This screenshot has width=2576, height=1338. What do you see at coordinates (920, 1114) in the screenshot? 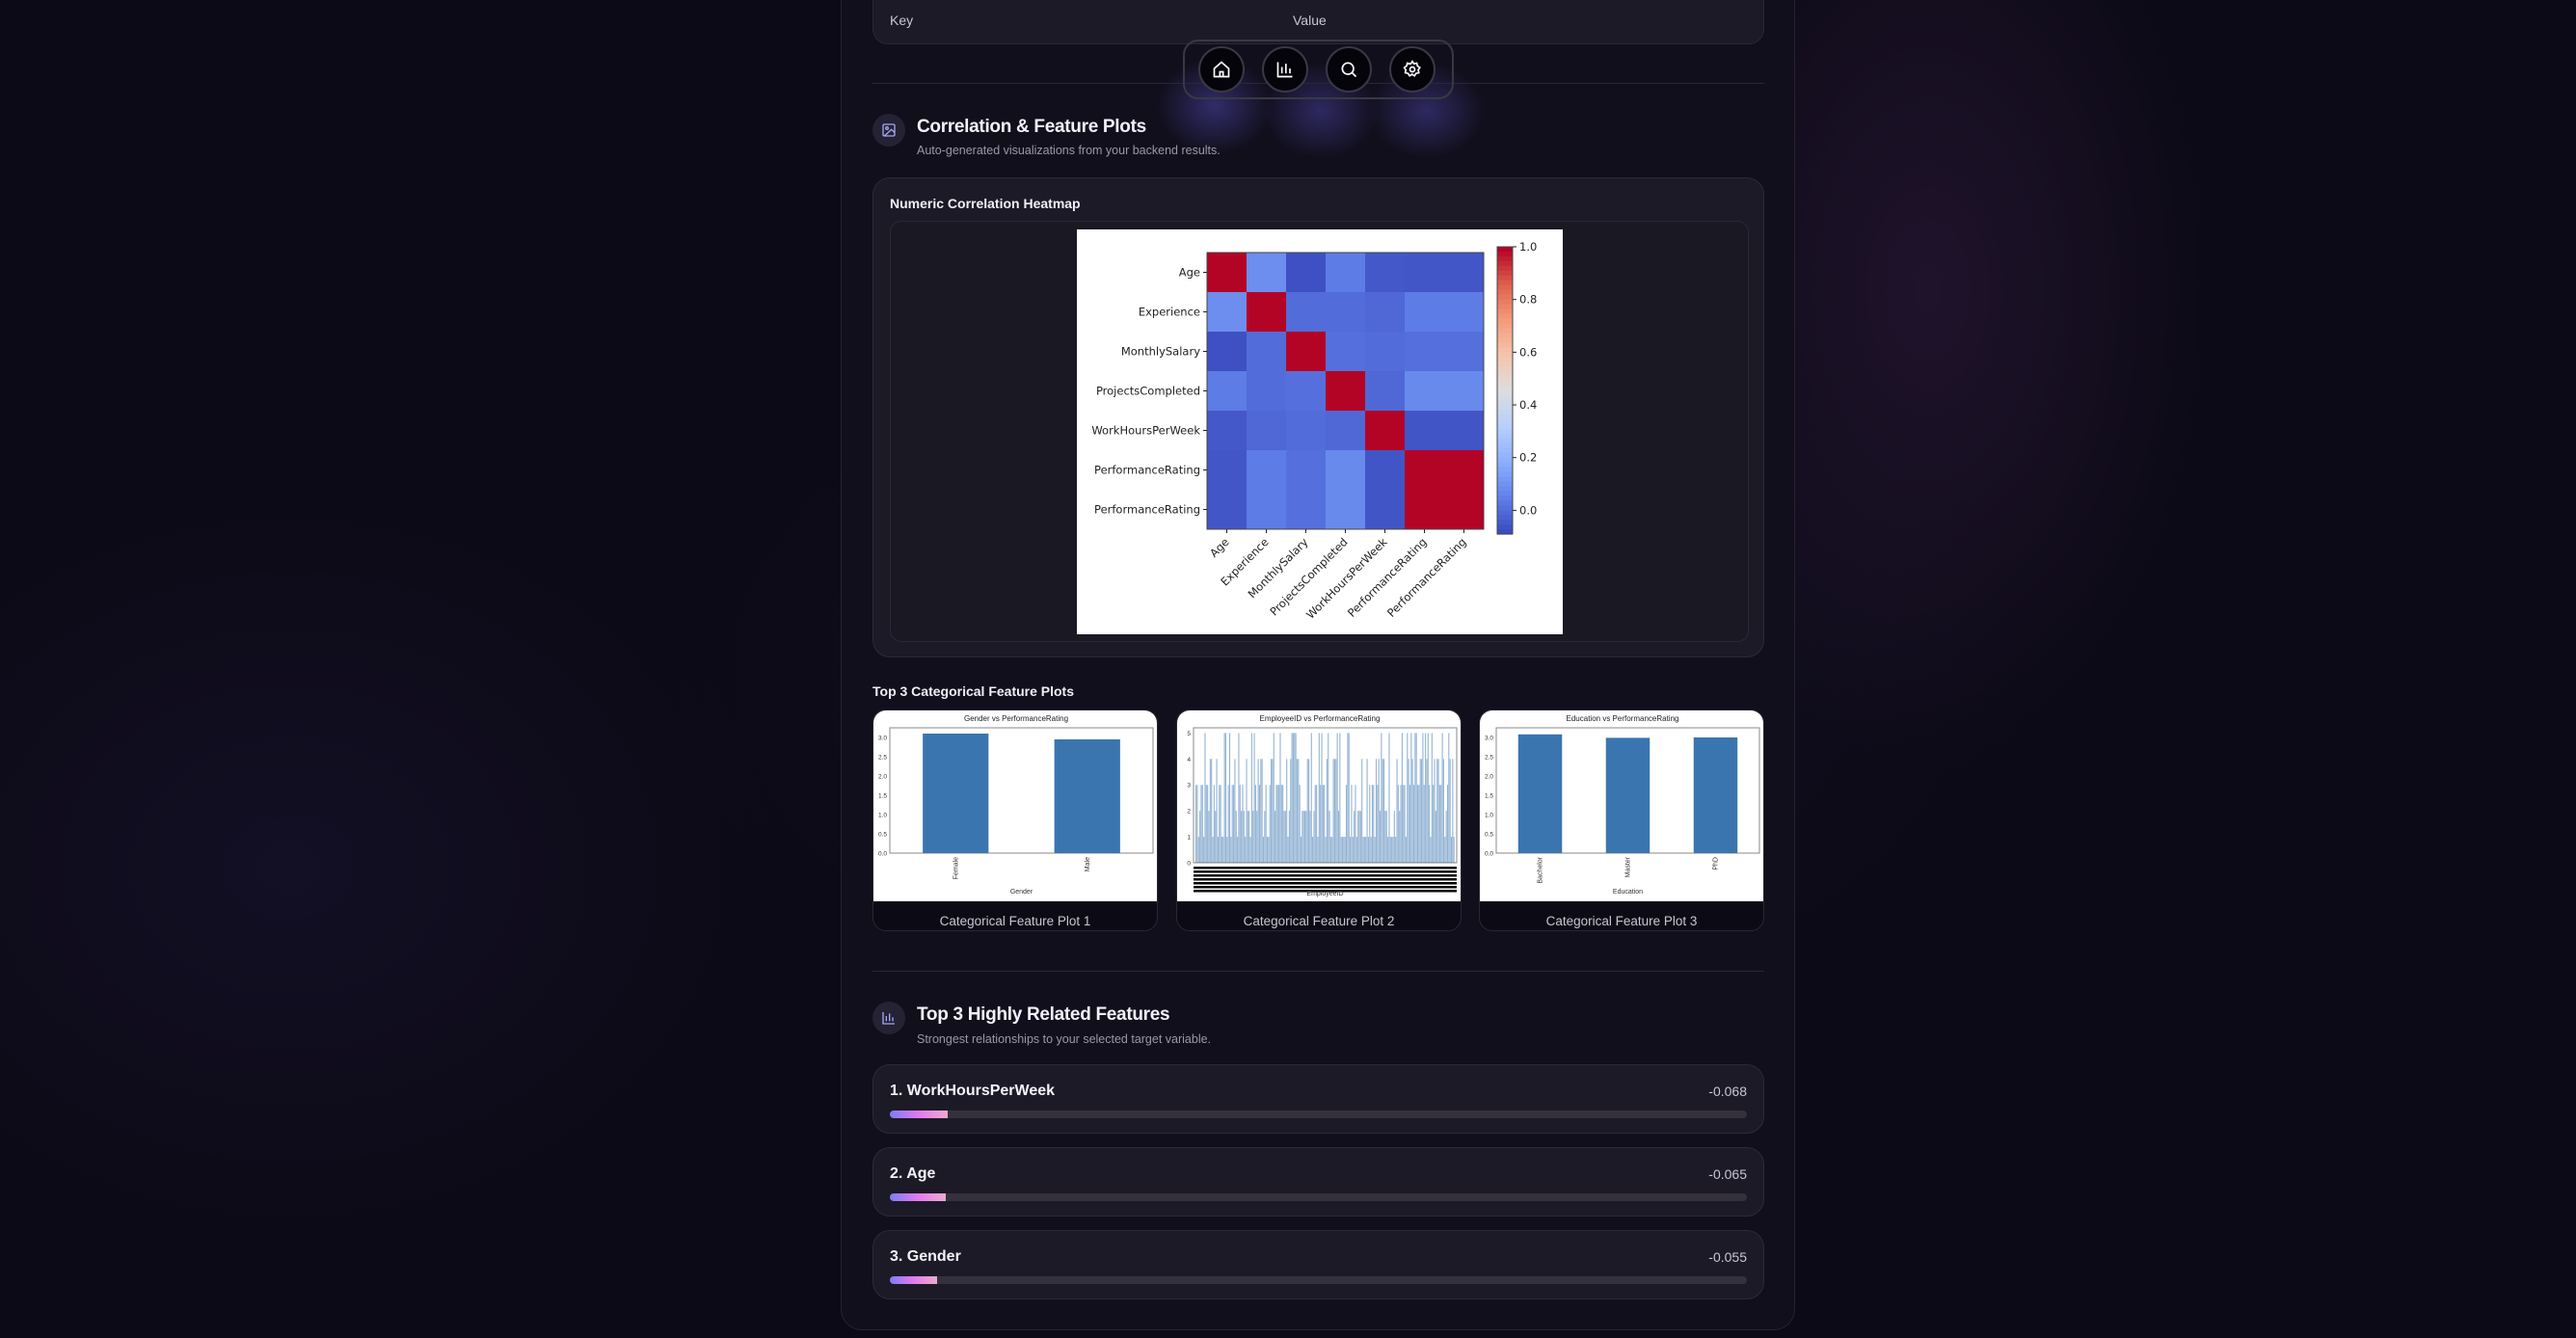
I see `feature-strength-fill` at bounding box center [920, 1114].